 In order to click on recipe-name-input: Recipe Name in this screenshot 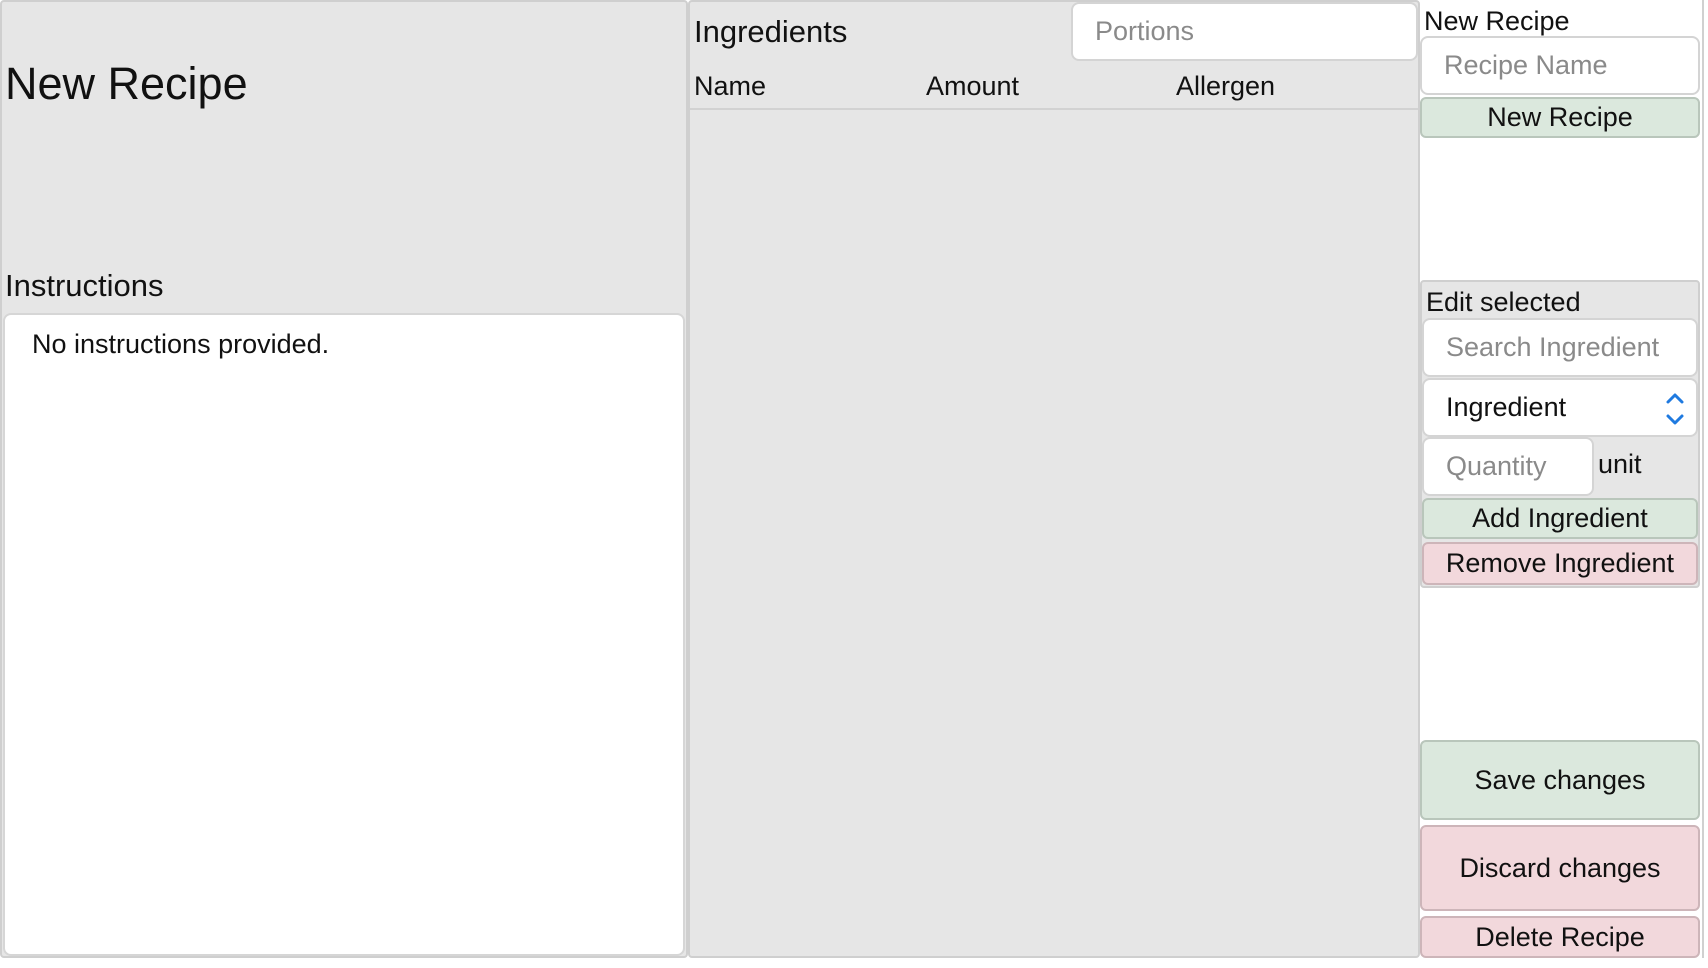, I will do `click(1560, 65)`.